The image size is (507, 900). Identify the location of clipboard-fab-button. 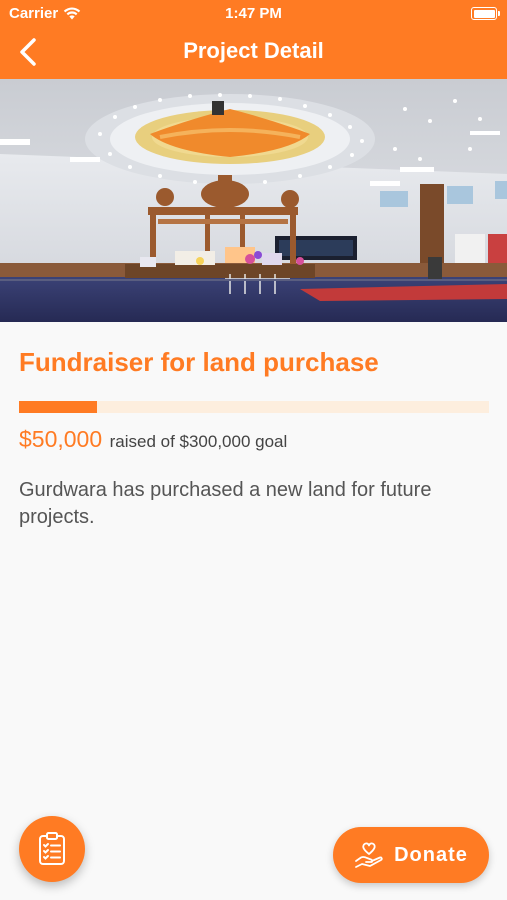
(52, 849).